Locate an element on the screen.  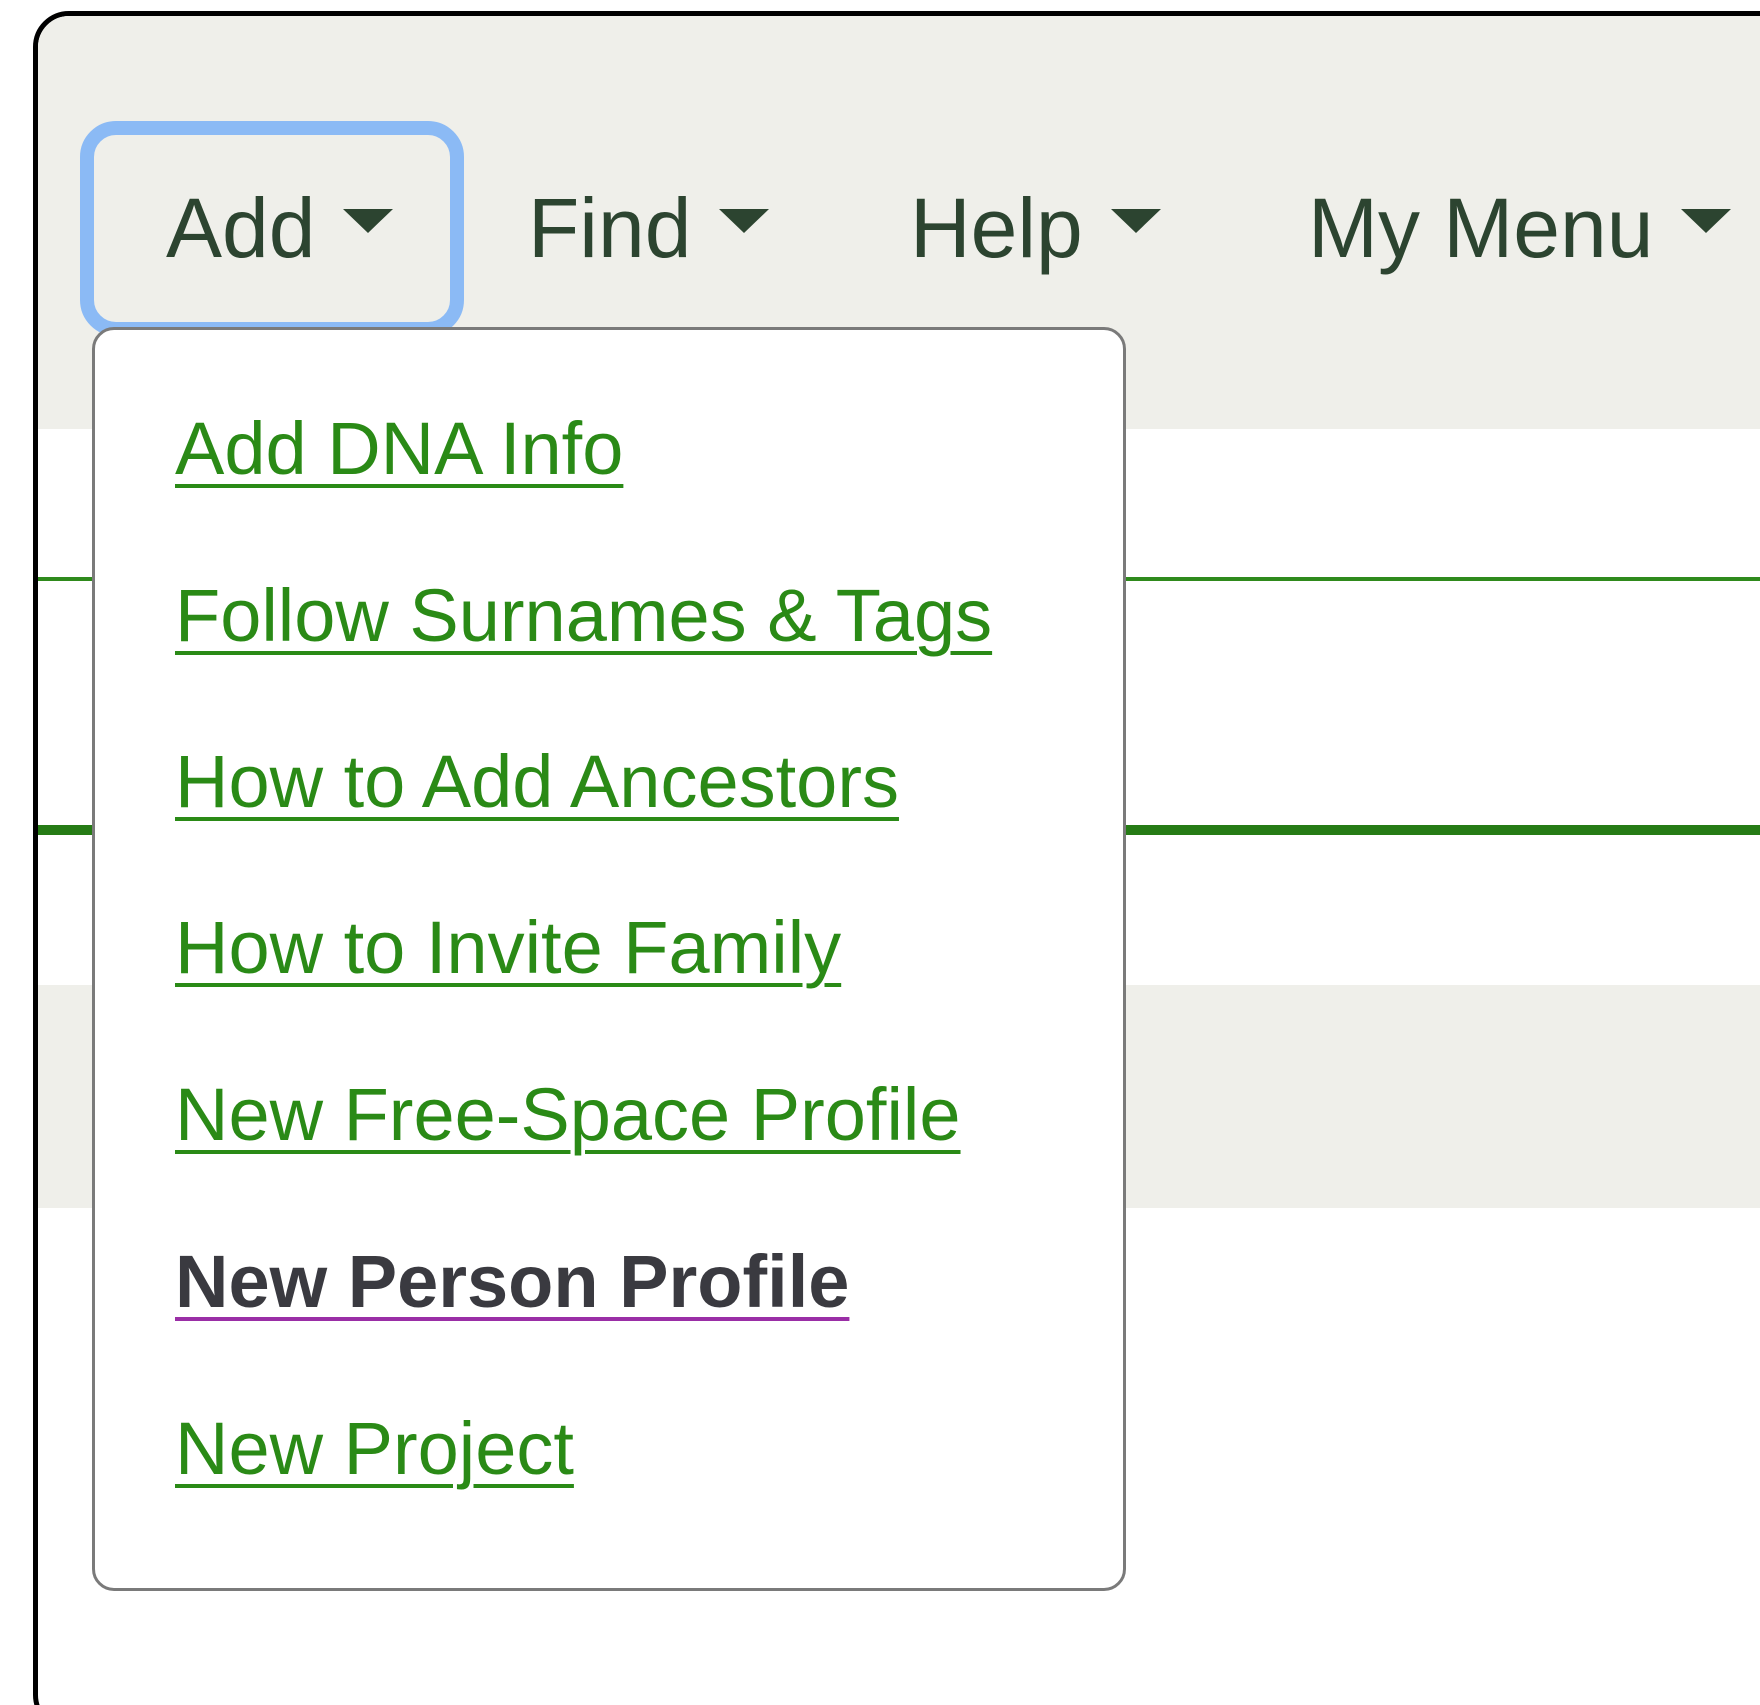
help-menu-label: Help is located at coordinates (996, 228).